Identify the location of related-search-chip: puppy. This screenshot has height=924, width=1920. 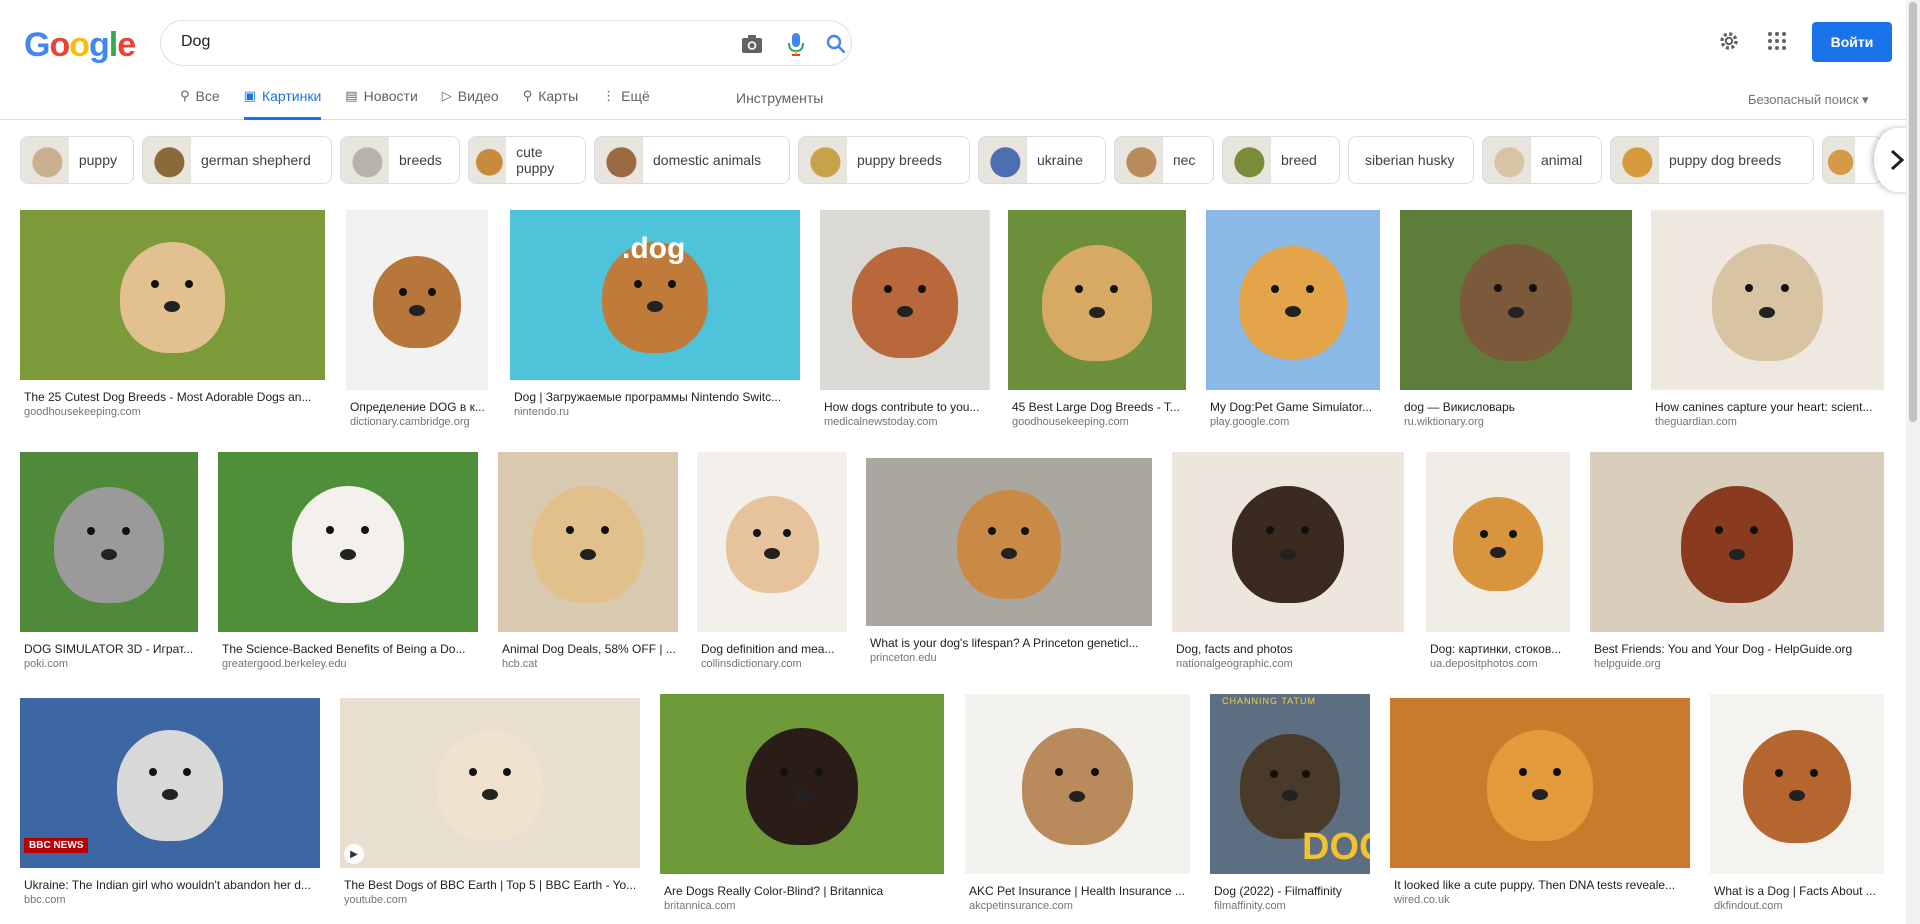
(77, 160).